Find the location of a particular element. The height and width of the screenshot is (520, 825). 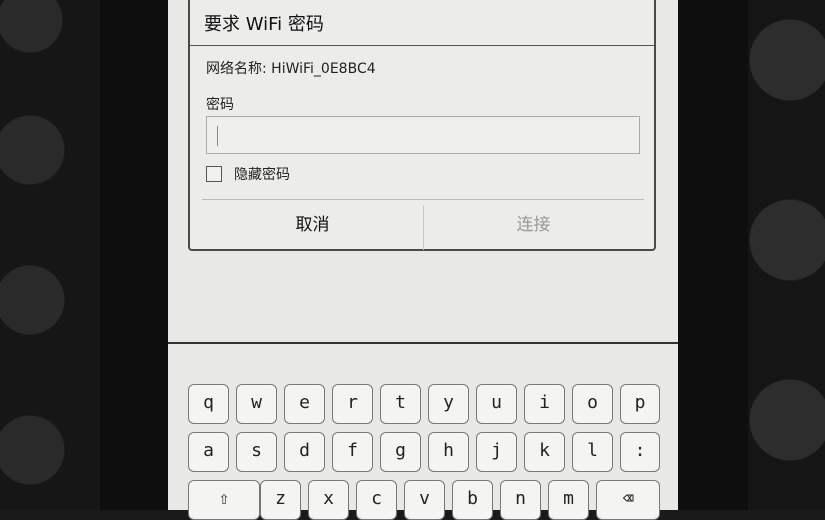

password-input is located at coordinates (423, 135).